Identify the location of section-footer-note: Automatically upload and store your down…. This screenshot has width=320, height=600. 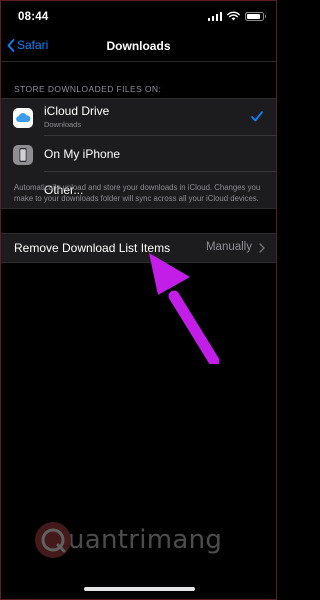
(137, 193).